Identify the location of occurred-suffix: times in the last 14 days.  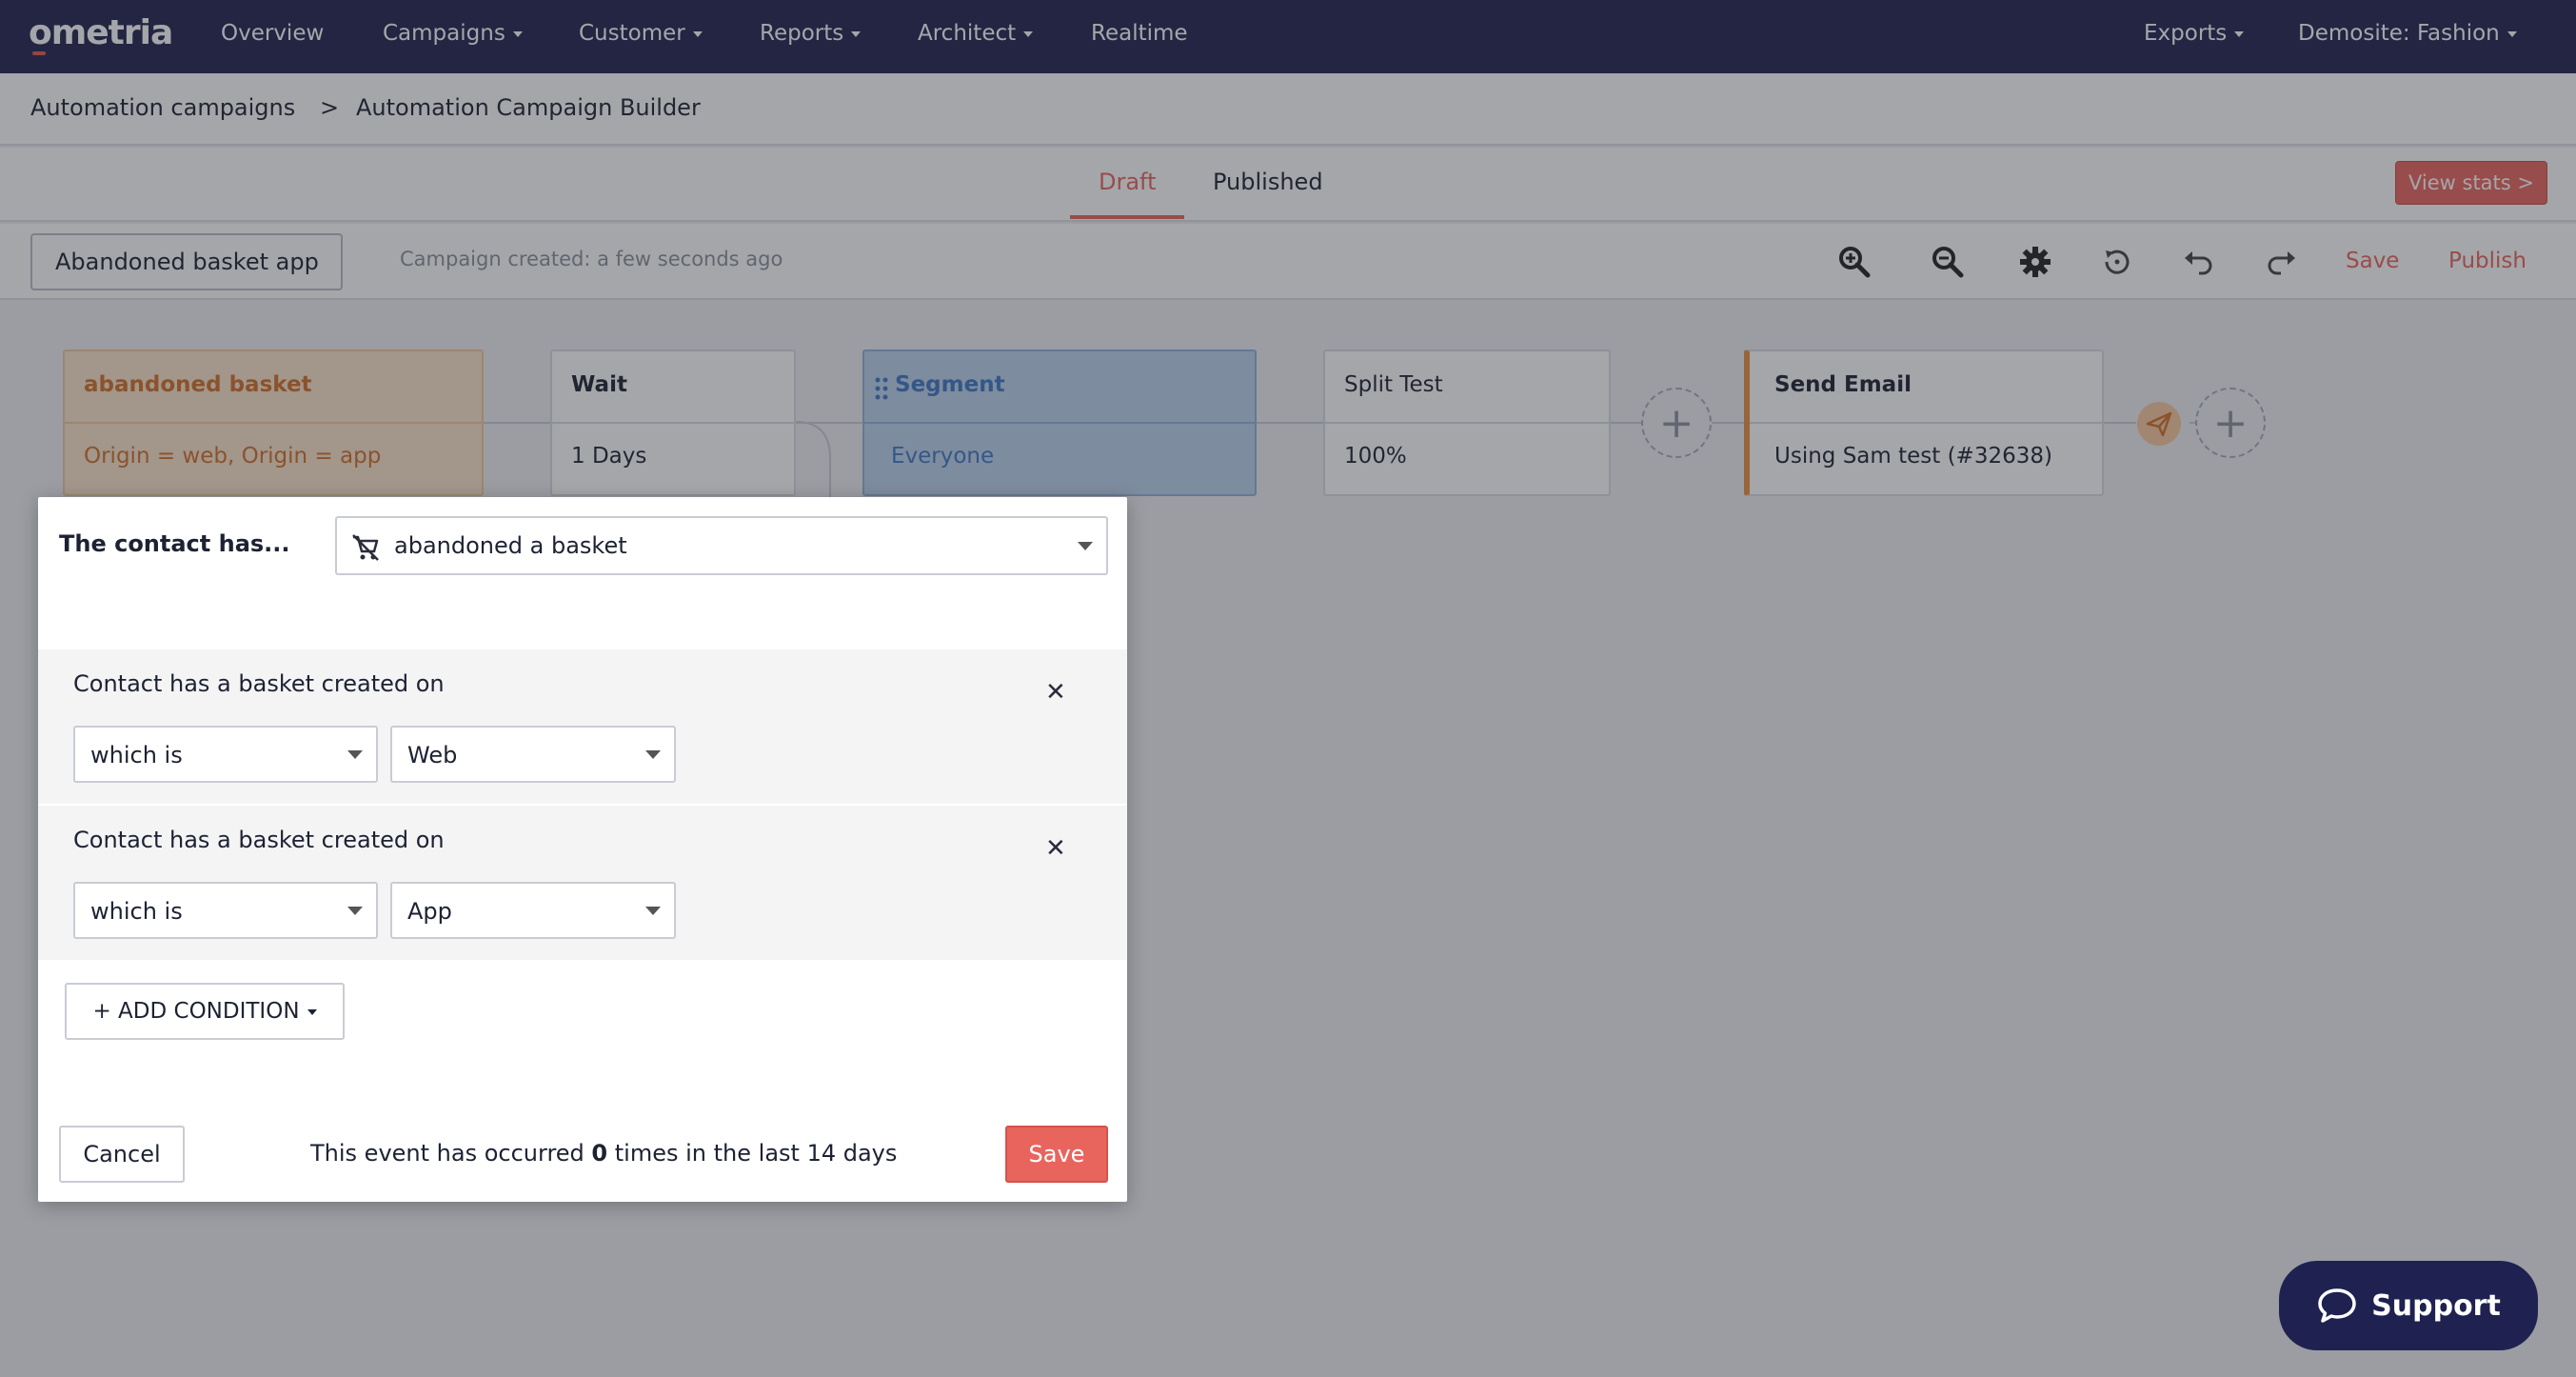
(756, 1153).